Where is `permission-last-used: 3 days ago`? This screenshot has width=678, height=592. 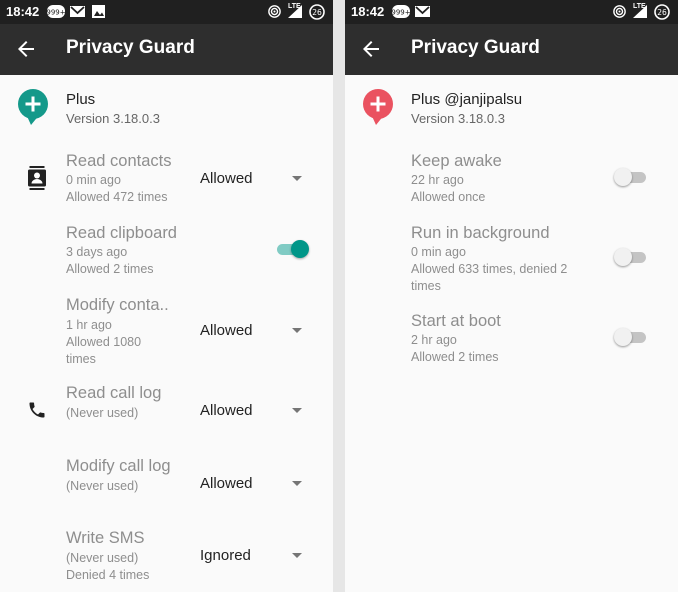 permission-last-used: 3 days ago is located at coordinates (97, 252).